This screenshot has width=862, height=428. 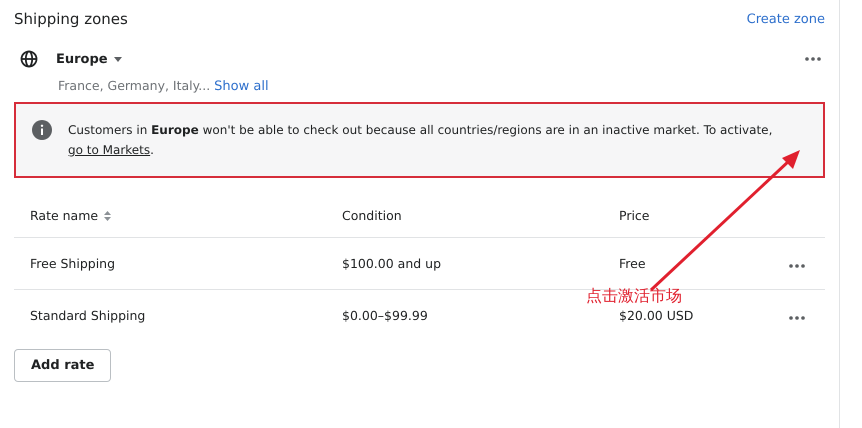 I want to click on caret-icon, so click(x=118, y=59).